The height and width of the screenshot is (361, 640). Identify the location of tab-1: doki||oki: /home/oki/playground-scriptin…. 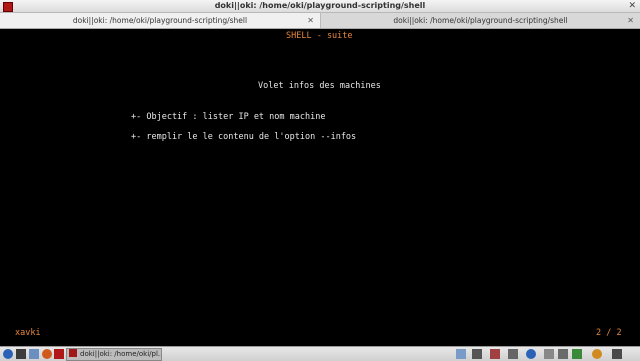
(160, 20).